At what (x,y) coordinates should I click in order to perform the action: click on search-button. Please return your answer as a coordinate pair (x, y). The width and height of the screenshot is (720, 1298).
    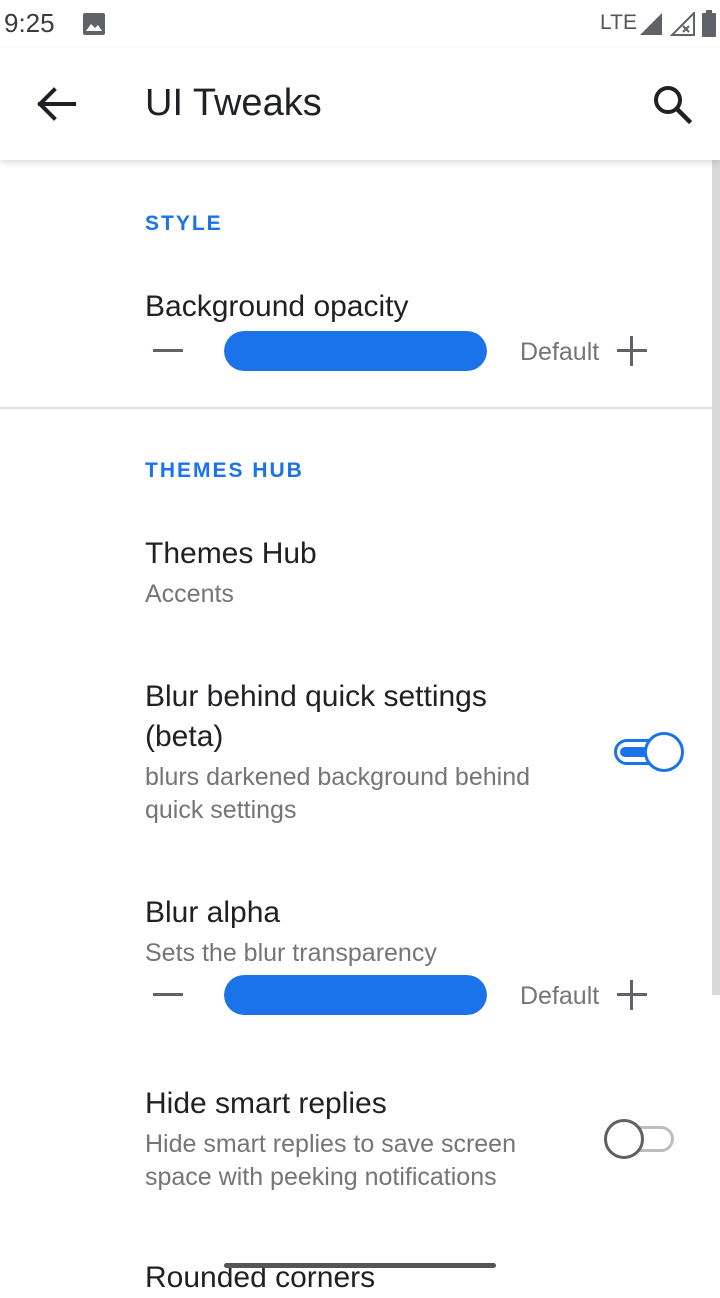
    Looking at the image, I should click on (672, 104).